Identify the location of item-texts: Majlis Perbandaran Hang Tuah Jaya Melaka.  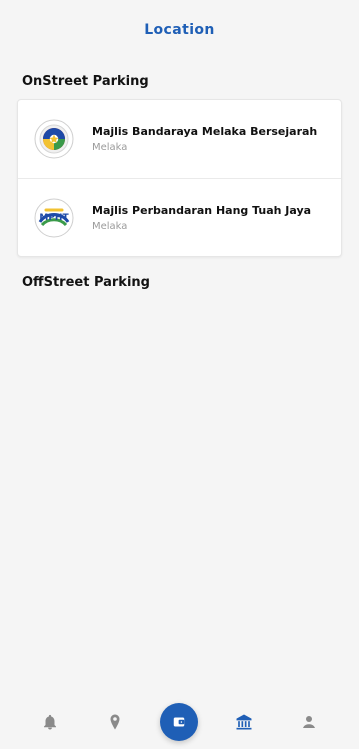
(201, 218).